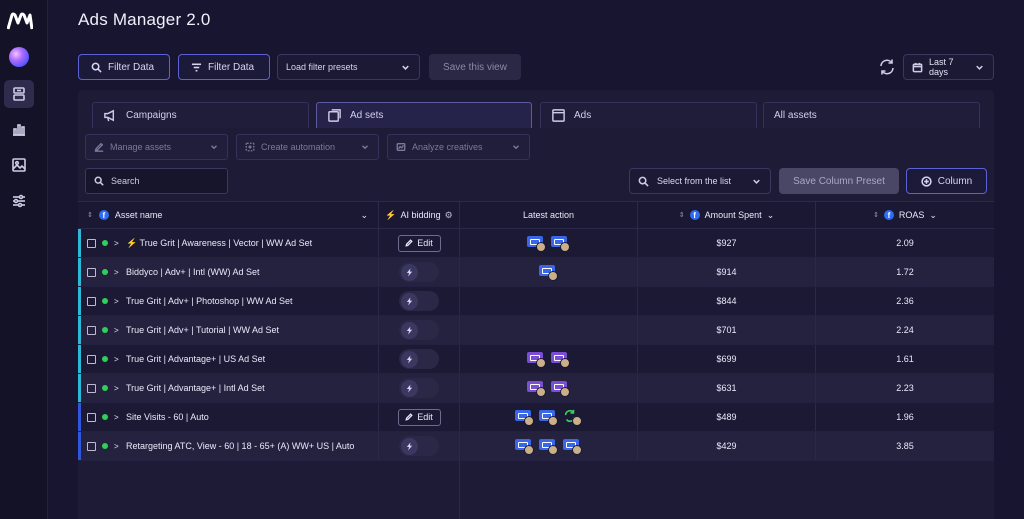 The image size is (1024, 519). What do you see at coordinates (228, 215) in the screenshot?
I see `header-asset-name: ⇕ f Asset name ⌄` at bounding box center [228, 215].